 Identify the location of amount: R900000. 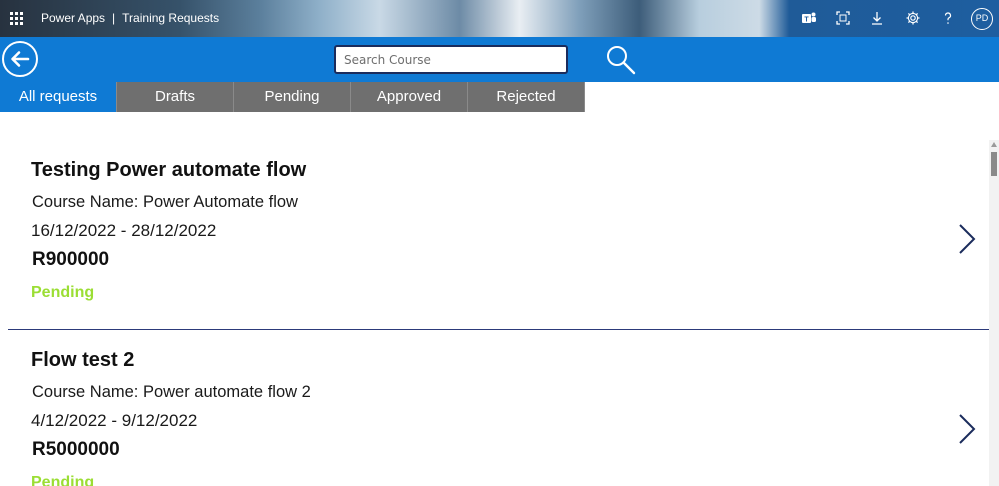
(71, 259).